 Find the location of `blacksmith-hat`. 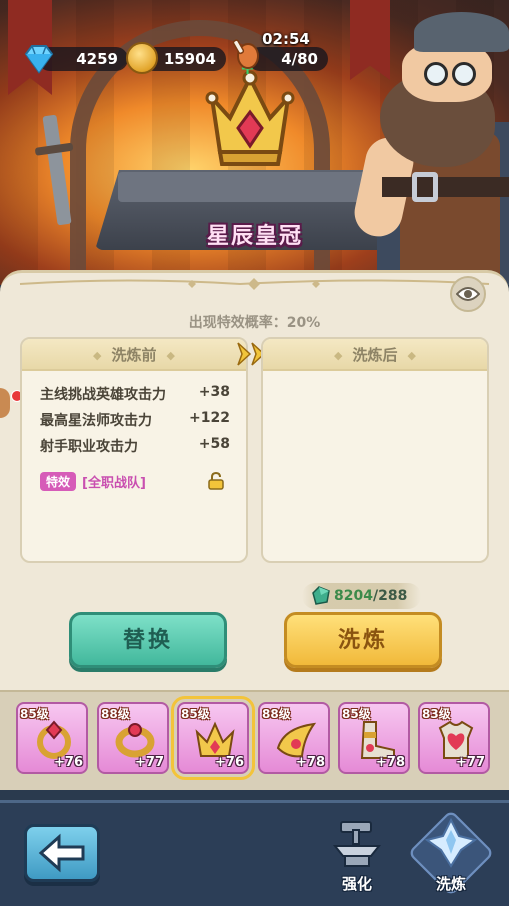

blacksmith-hat is located at coordinates (461, 32).